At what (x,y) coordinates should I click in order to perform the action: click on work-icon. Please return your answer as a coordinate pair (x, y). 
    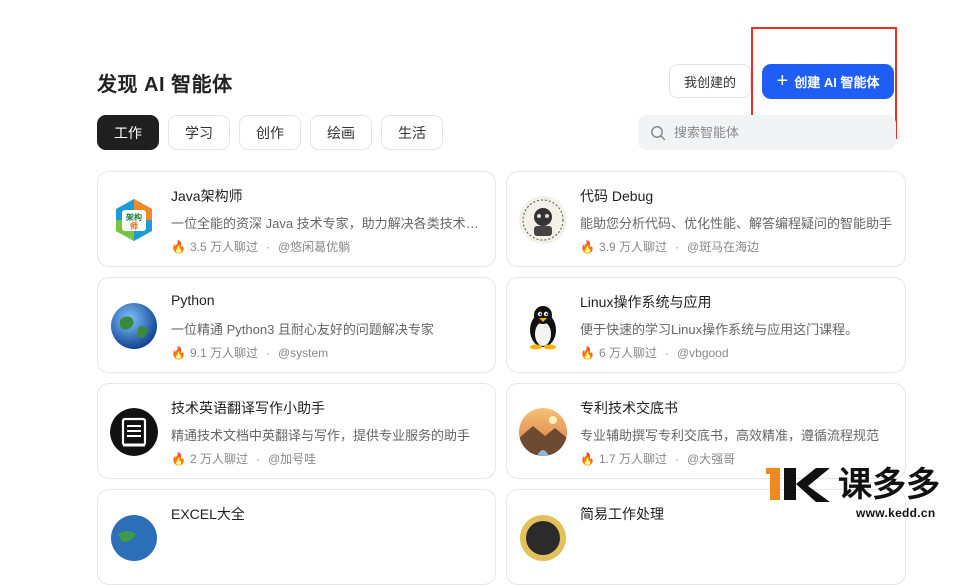
    Looking at the image, I should click on (543, 538).